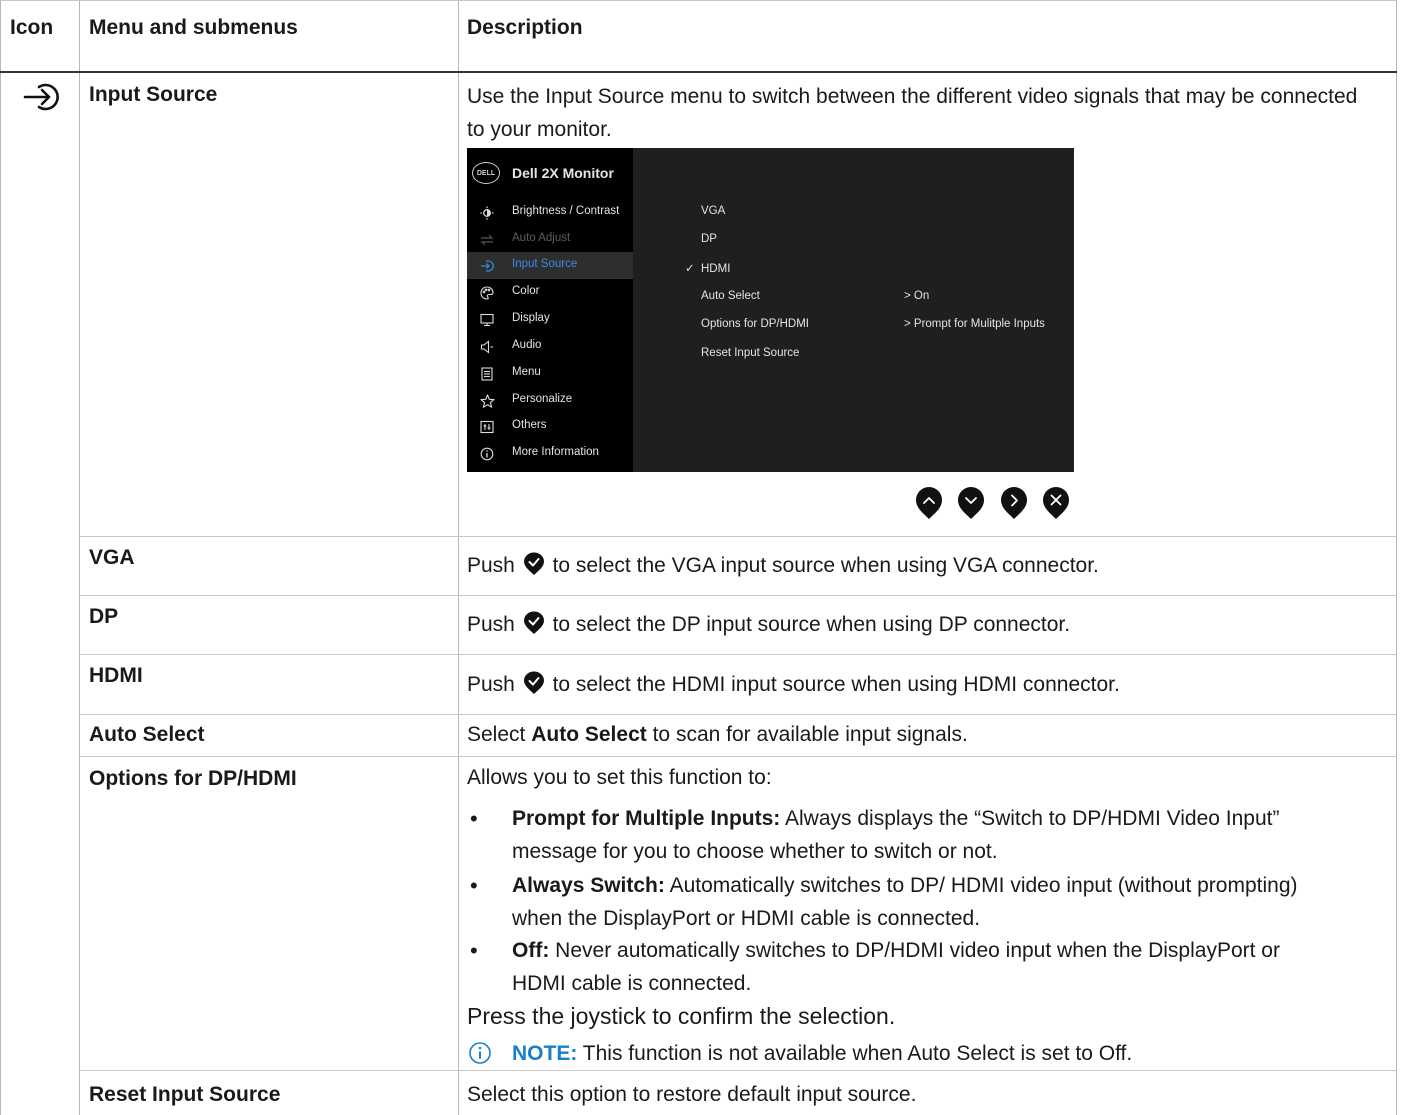 This screenshot has width=1402, height=1115. What do you see at coordinates (1396, 557) in the screenshot?
I see `table-border-right` at bounding box center [1396, 557].